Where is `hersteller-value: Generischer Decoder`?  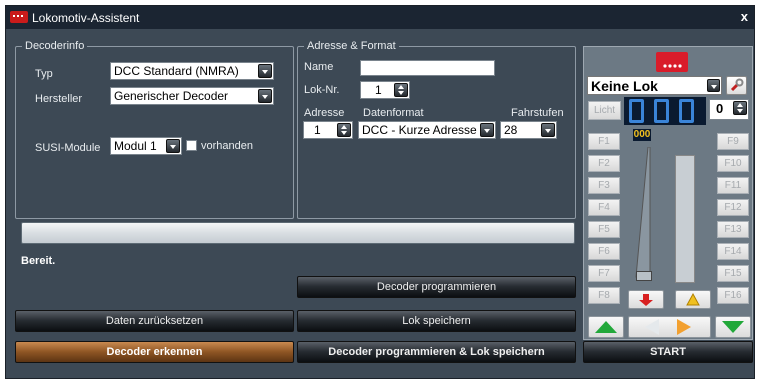
hersteller-value: Generischer Decoder is located at coordinates (171, 96).